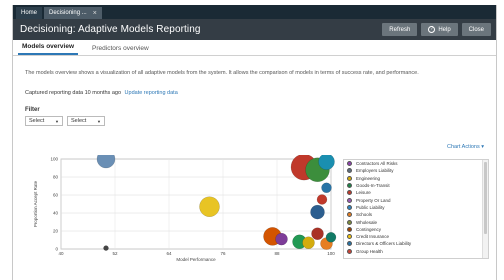  I want to click on legend-item: Wholesale, so click(416, 221).